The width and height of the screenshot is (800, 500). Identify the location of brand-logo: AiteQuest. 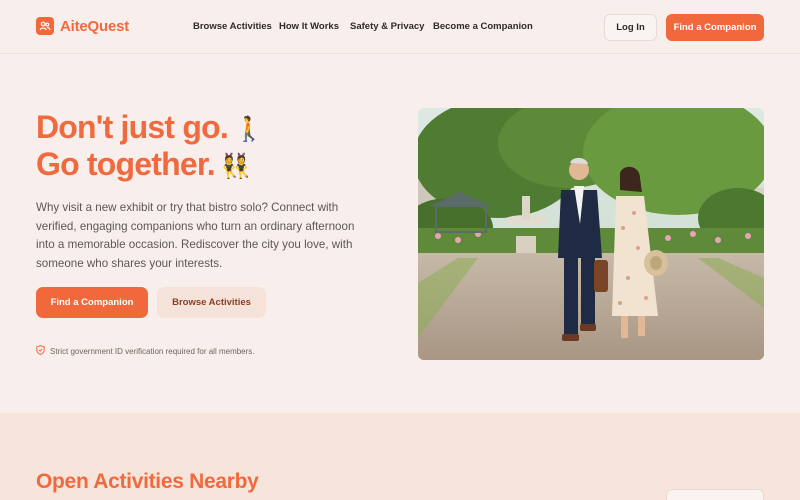
(82, 26).